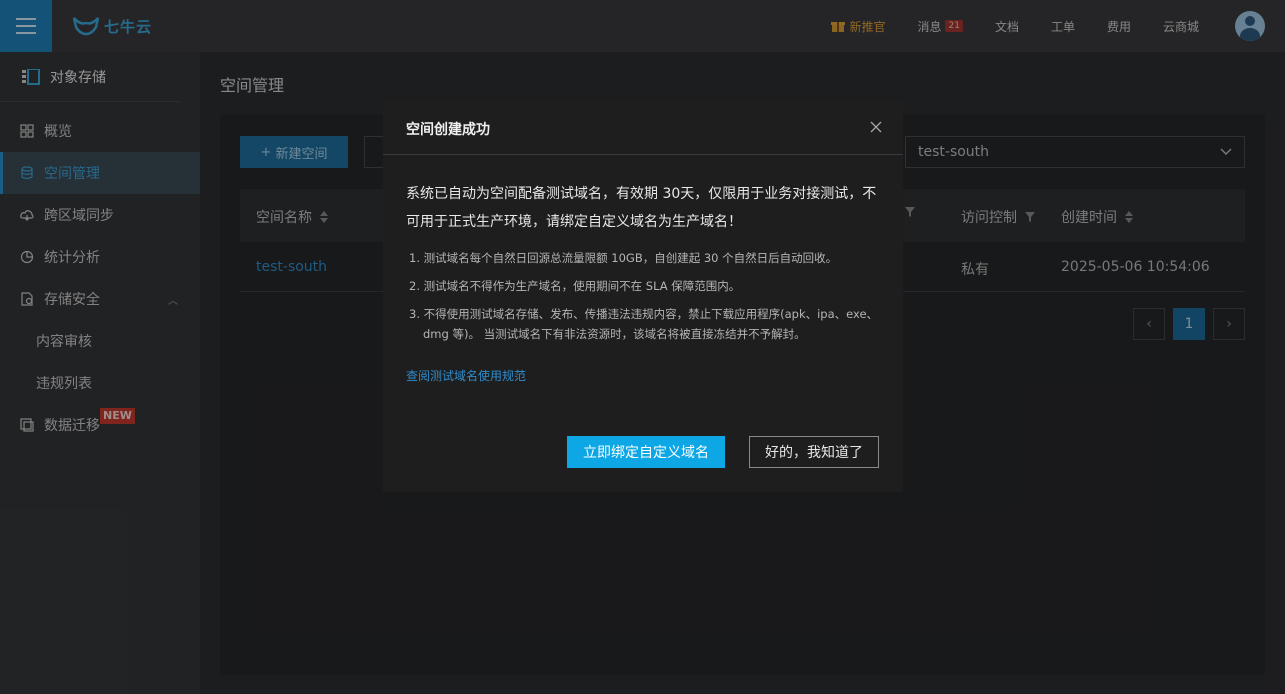 This screenshot has height=694, width=1285. I want to click on acknowledge-button: 好的，我知道了, so click(814, 452).